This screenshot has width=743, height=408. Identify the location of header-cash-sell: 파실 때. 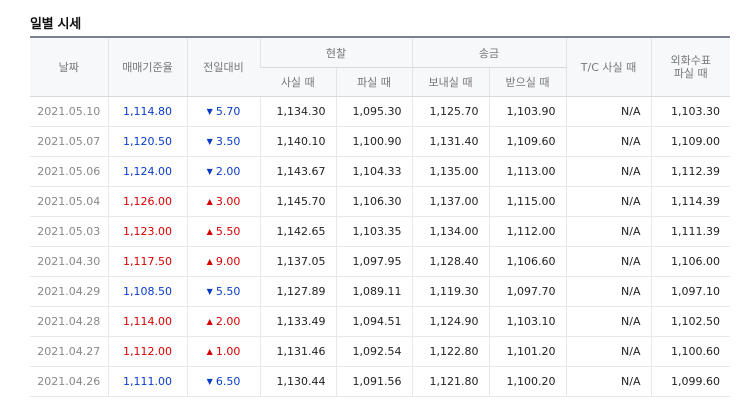
(373, 82).